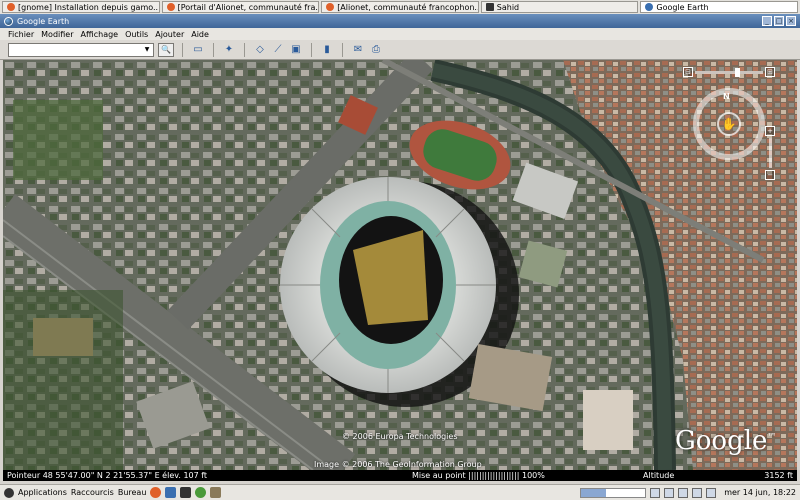 The width and height of the screenshot is (800, 500). What do you see at coordinates (489, 7) in the screenshot?
I see `terminal-icon` at bounding box center [489, 7].